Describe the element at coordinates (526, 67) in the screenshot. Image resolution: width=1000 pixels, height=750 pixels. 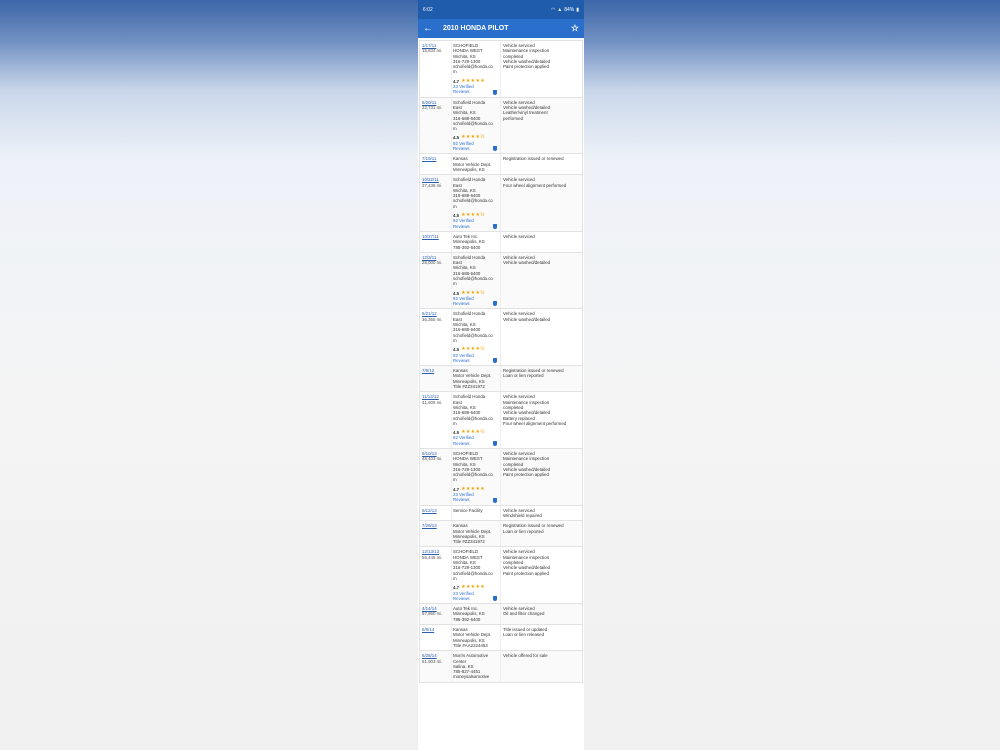
I see `detail-line: Paint protection applied` at that location.